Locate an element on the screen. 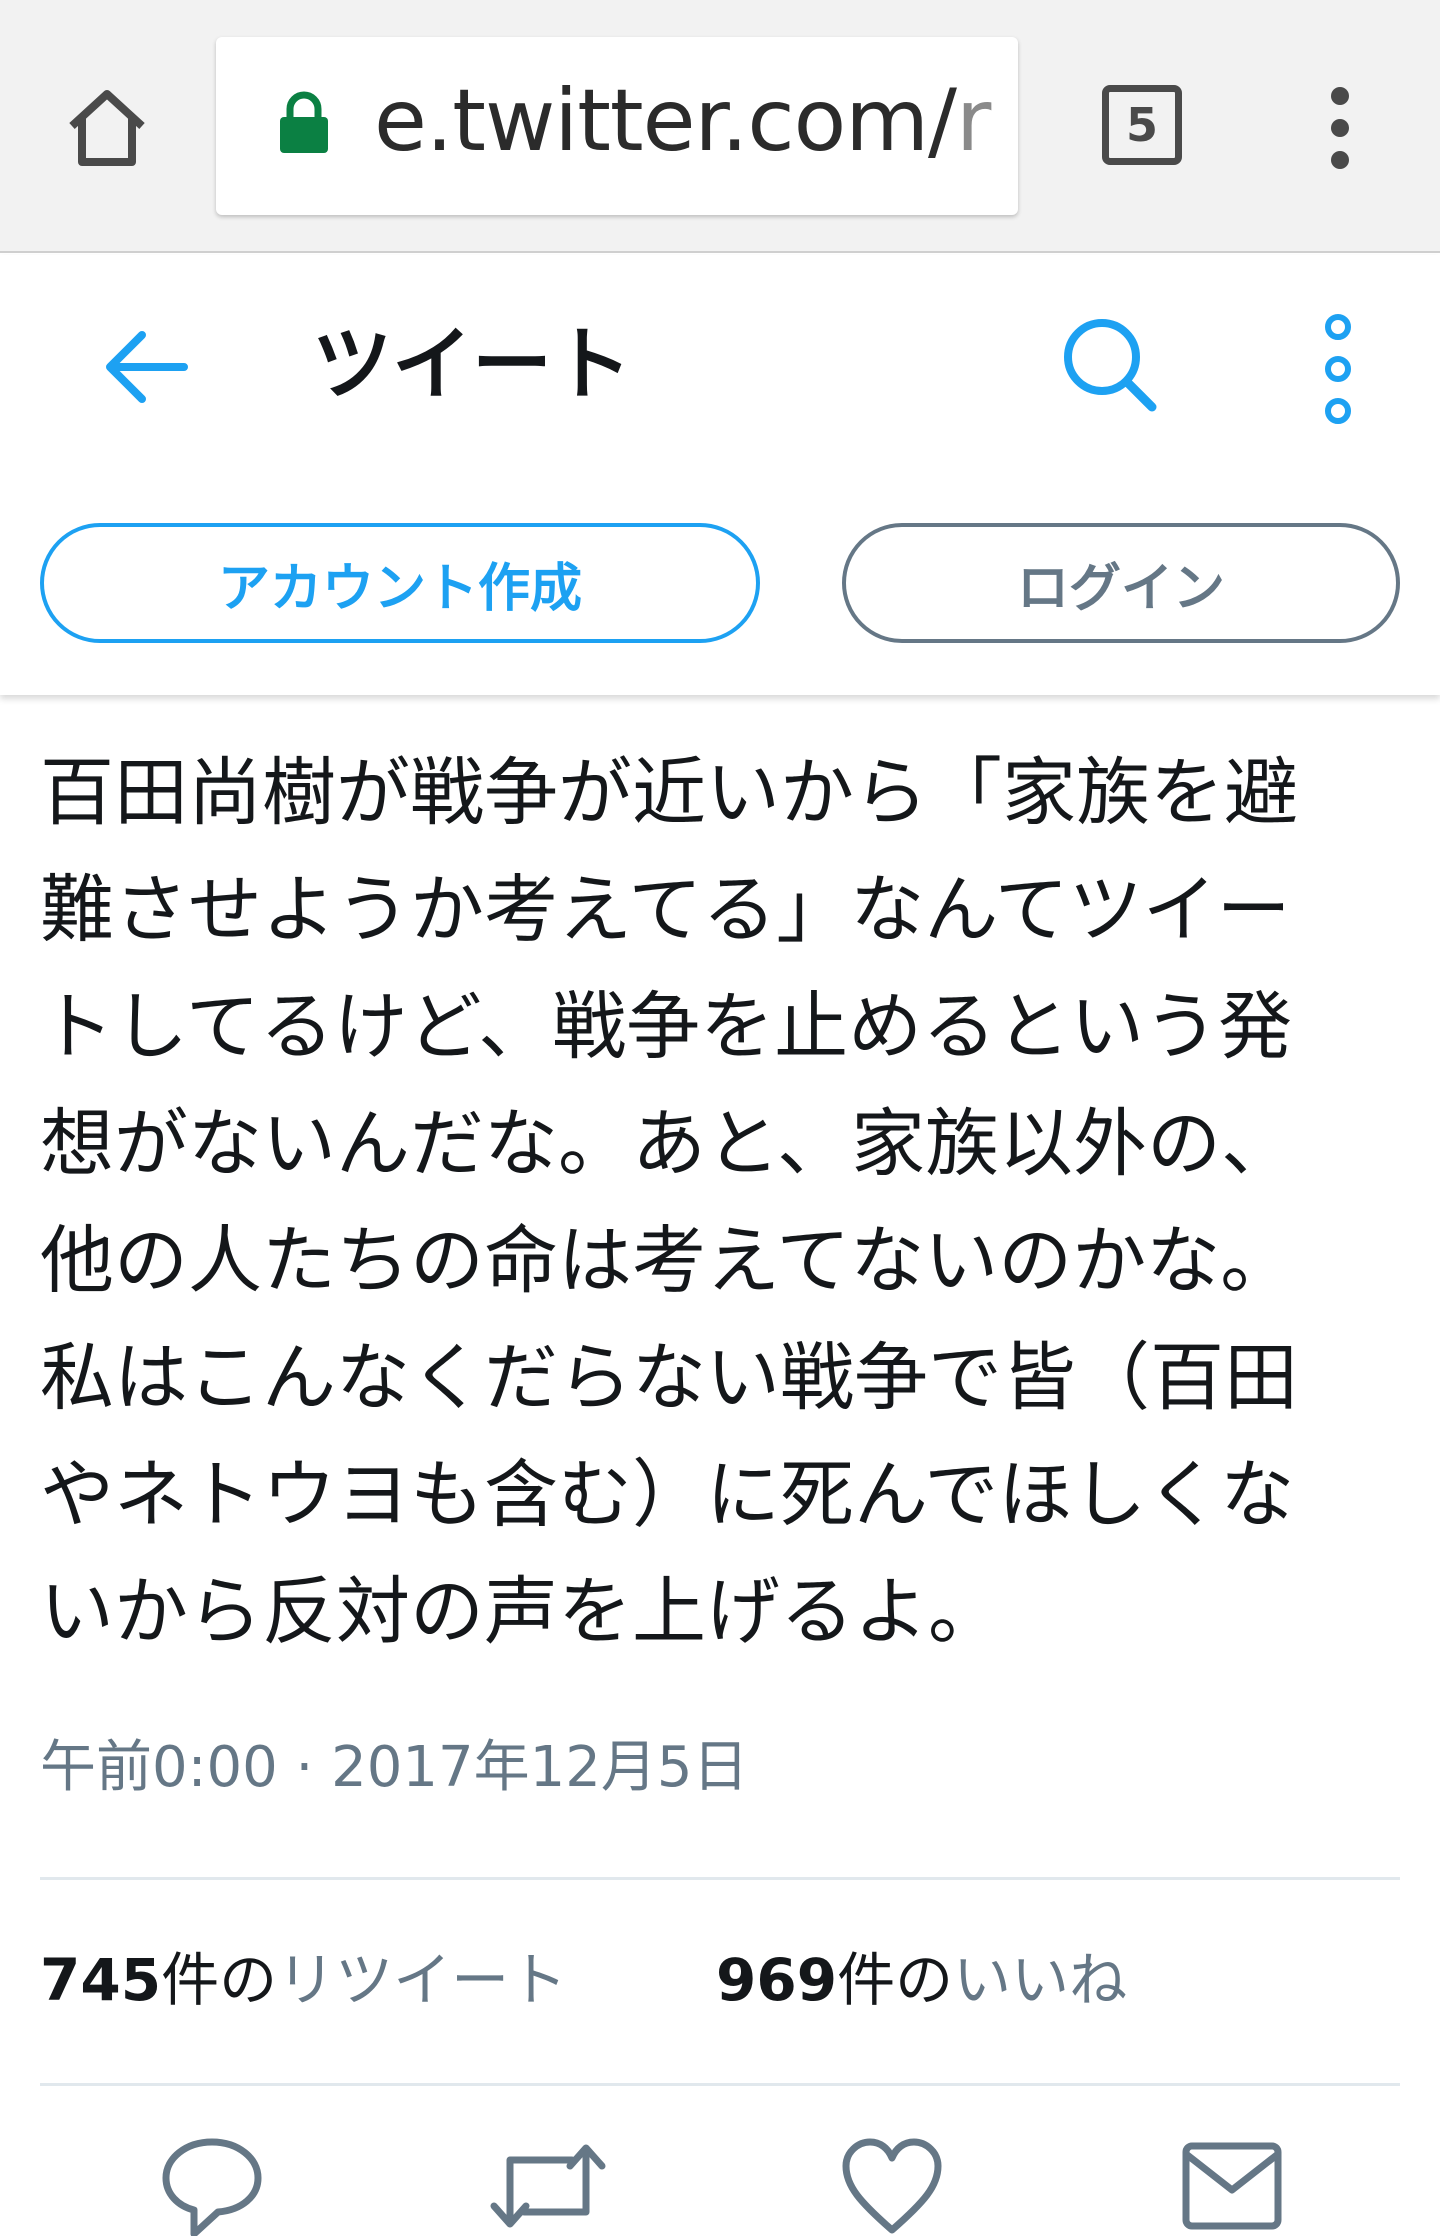 Image resolution: width=1440 pixels, height=2236 pixels. url-text: e.twitter.com/r is located at coordinates (682, 121).